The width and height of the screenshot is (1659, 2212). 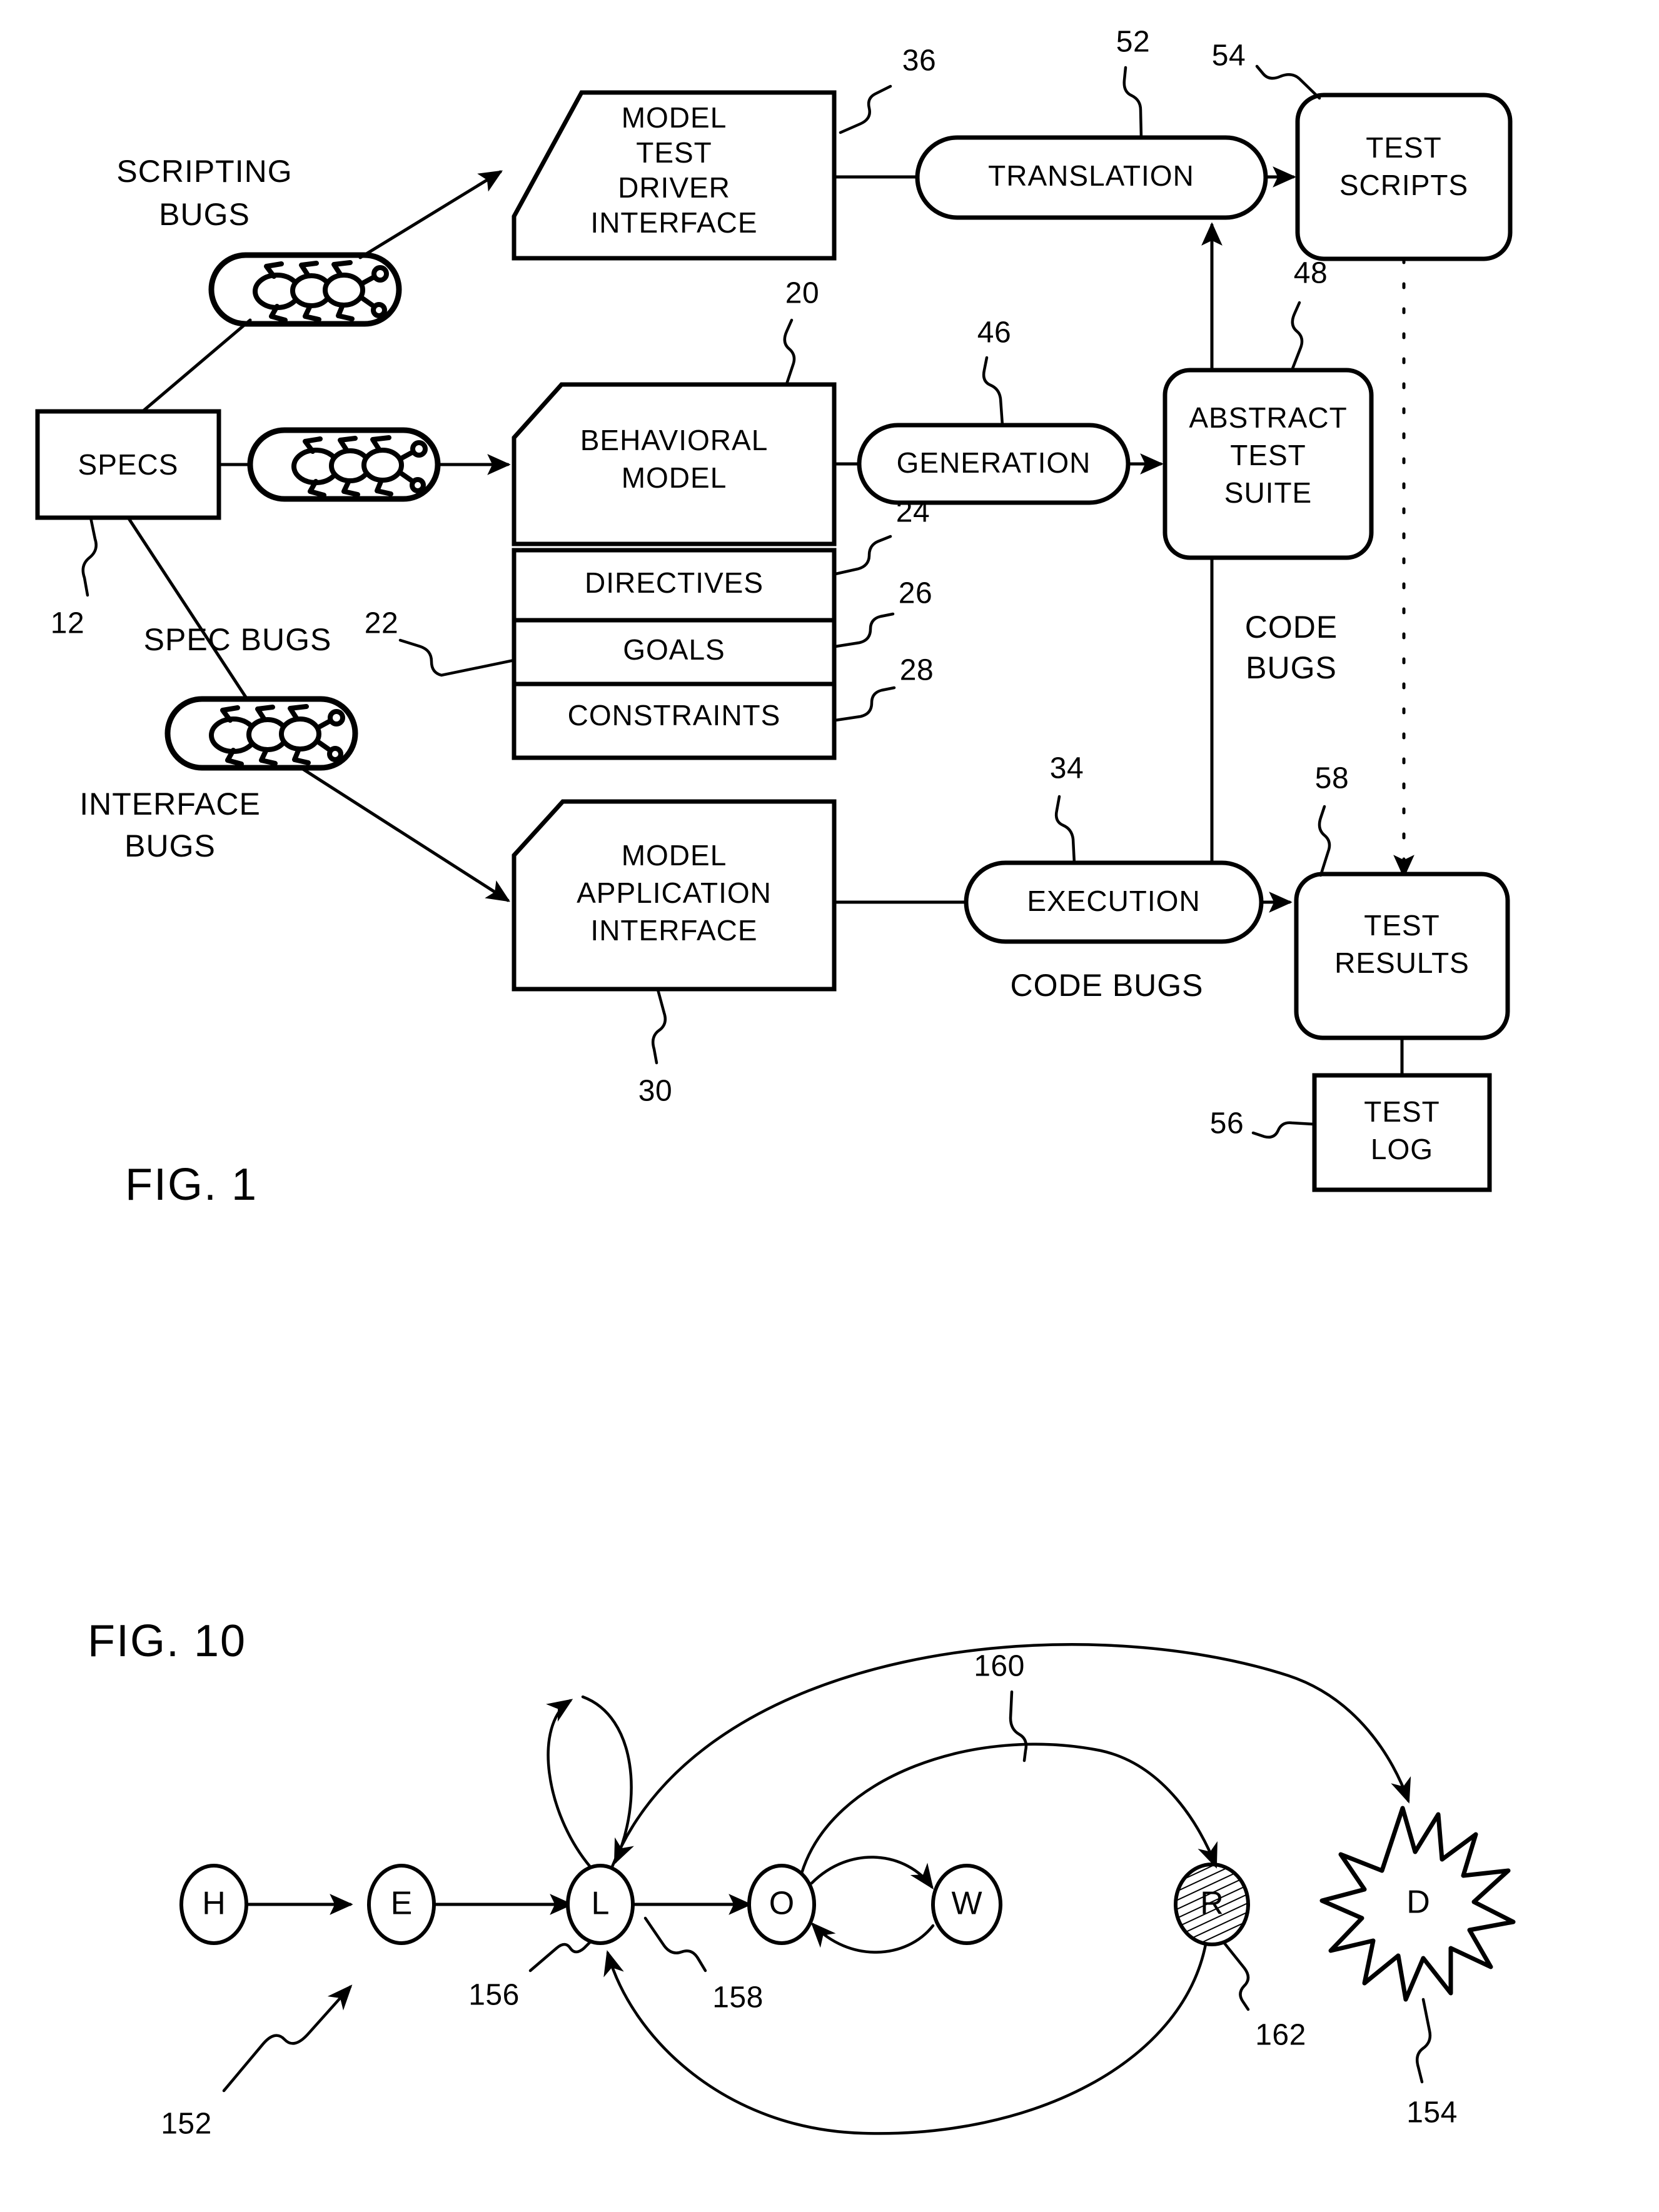 I want to click on ats-label-line2: TEST, so click(x=1268, y=455).